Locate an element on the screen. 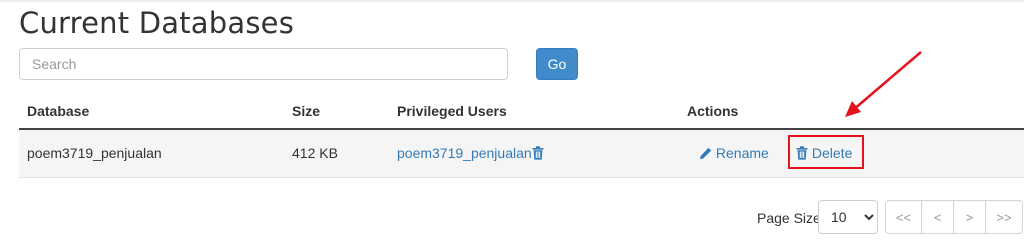  rename-button: Rename is located at coordinates (734, 154).